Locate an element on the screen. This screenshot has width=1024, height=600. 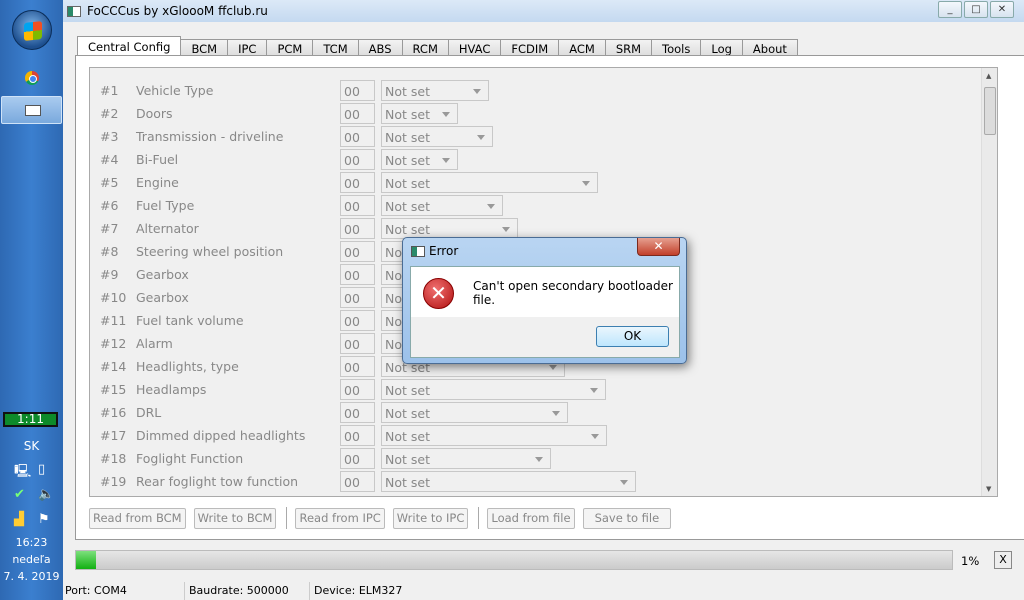
window-title: FoCCCus by xGloooM ffclub.ru is located at coordinates (177, 11).